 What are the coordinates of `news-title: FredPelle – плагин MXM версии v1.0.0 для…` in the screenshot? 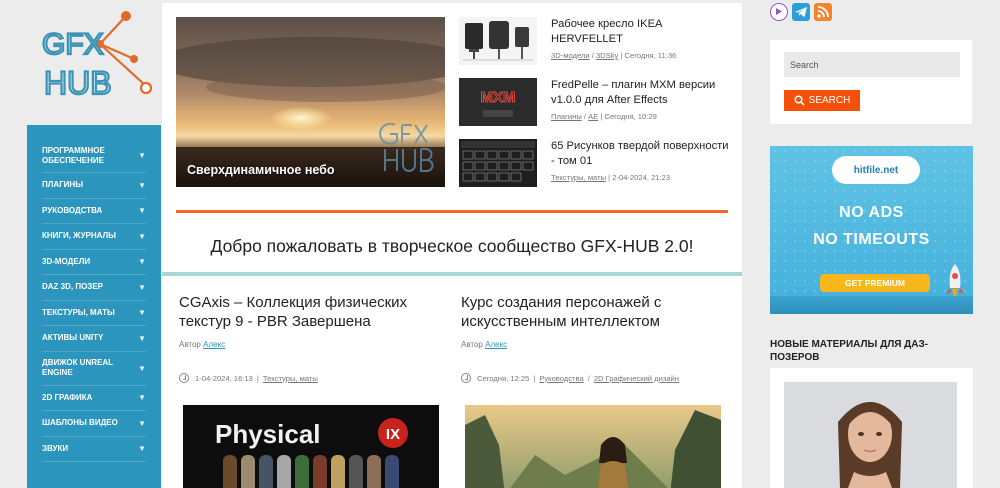 It's located at (641, 93).